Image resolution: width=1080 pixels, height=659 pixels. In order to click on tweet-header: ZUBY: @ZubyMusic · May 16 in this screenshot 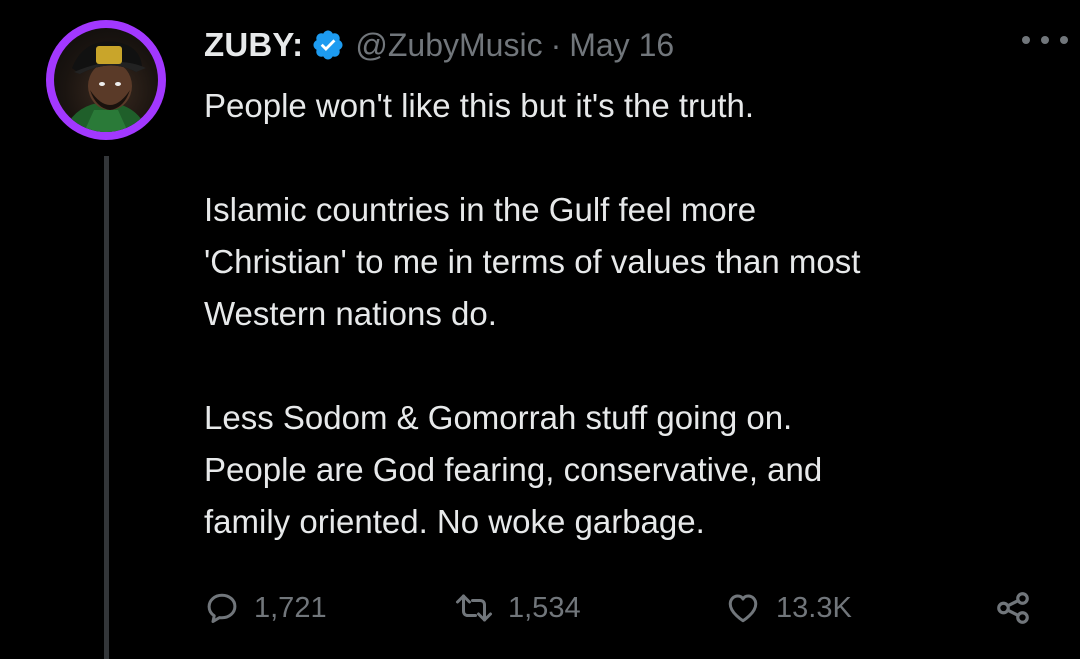, I will do `click(636, 45)`.